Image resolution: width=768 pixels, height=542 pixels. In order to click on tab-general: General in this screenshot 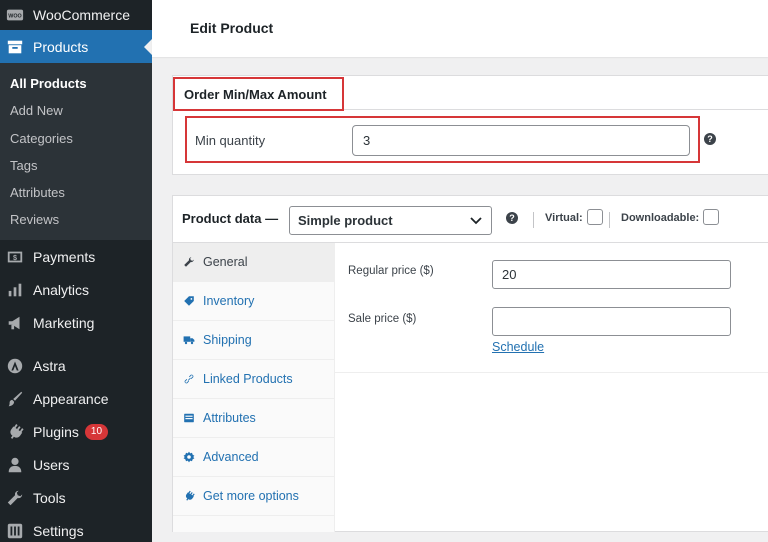, I will do `click(254, 262)`.